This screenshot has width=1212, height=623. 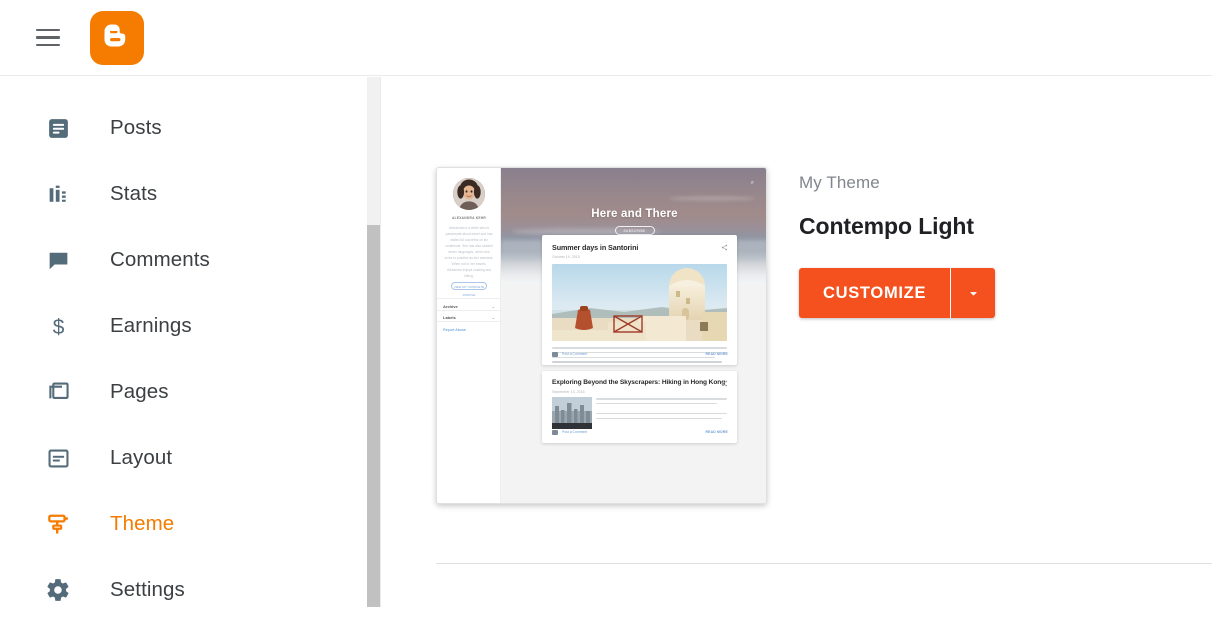 What do you see at coordinates (469, 306) in the screenshot?
I see `preview-widget-archive: Archive ⌄` at bounding box center [469, 306].